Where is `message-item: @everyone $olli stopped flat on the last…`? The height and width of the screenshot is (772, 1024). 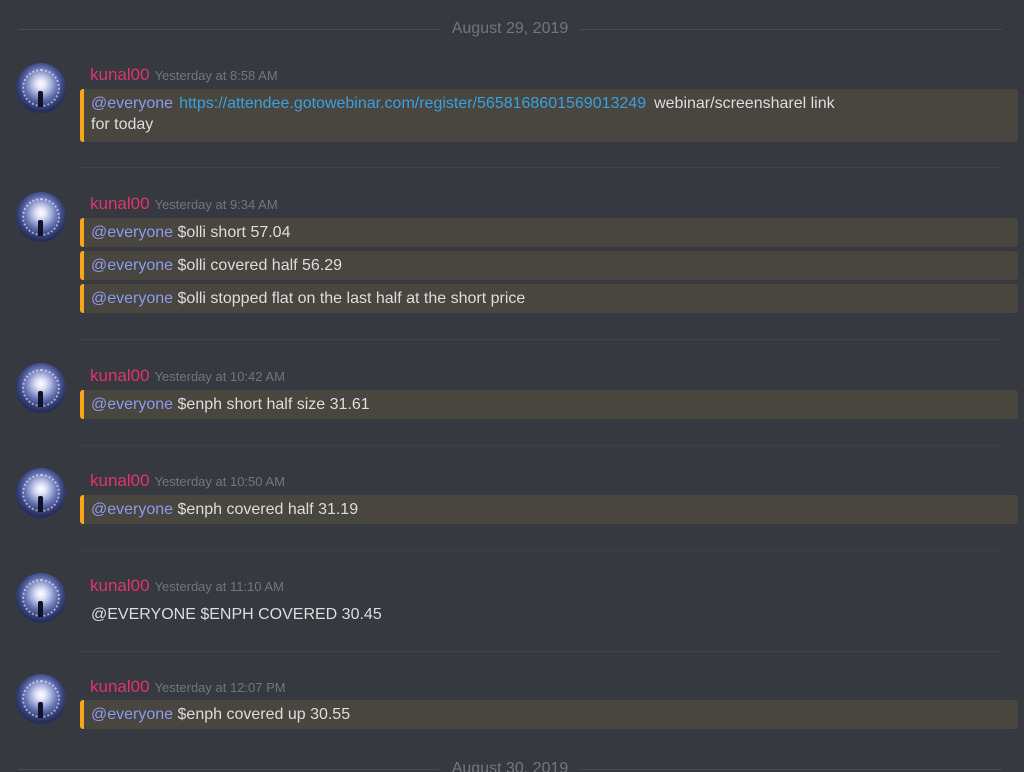
message-item: @everyone $olli stopped flat on the last… is located at coordinates (549, 298).